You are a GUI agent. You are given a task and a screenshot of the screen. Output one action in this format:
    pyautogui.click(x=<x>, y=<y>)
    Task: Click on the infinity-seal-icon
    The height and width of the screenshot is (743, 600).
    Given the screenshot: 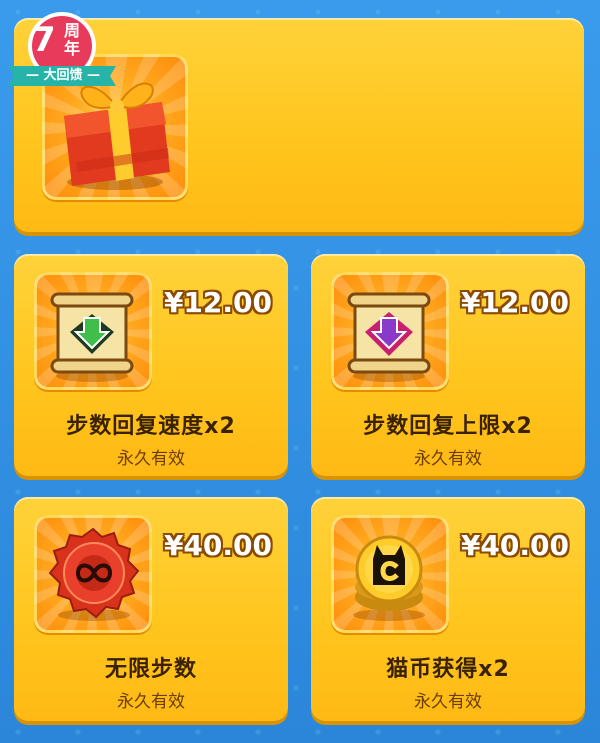 What is the action you would take?
    pyautogui.click(x=94, y=574)
    